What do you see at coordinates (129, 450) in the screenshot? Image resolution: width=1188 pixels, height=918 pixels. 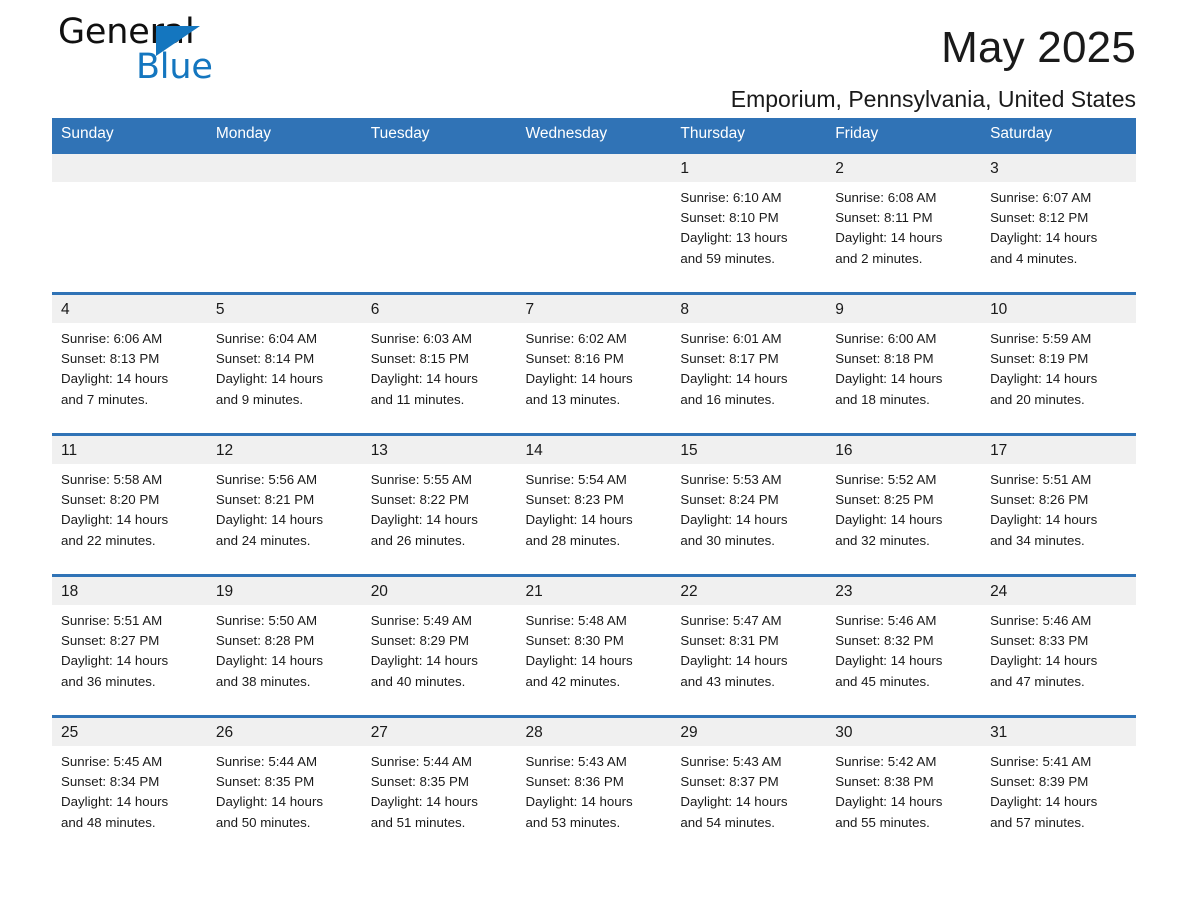 I see `date-number: 11` at bounding box center [129, 450].